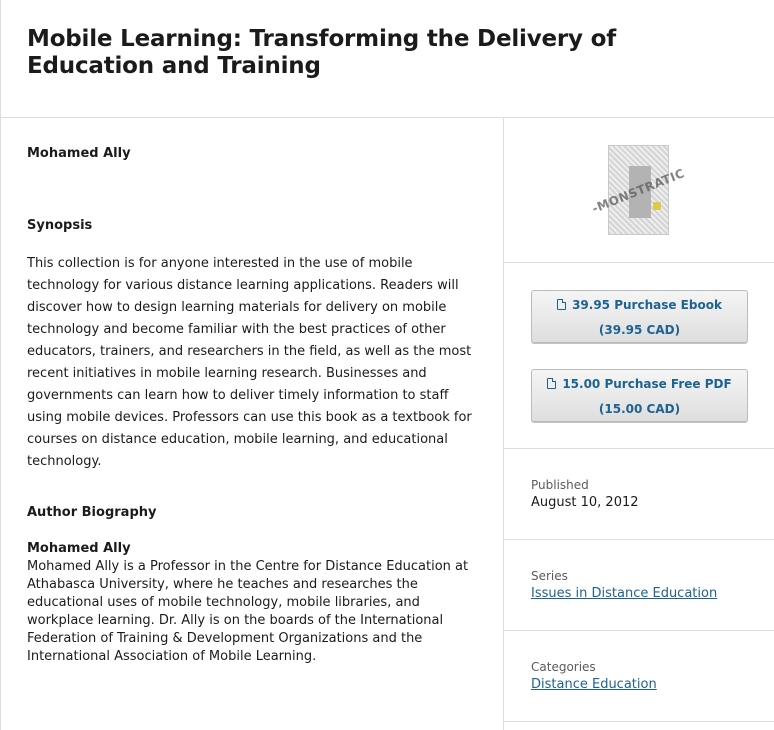 This screenshot has height=730, width=774. I want to click on purchase-ebook-button: 39.95 Purchase Ebook (39.95 CAD), so click(639, 316).